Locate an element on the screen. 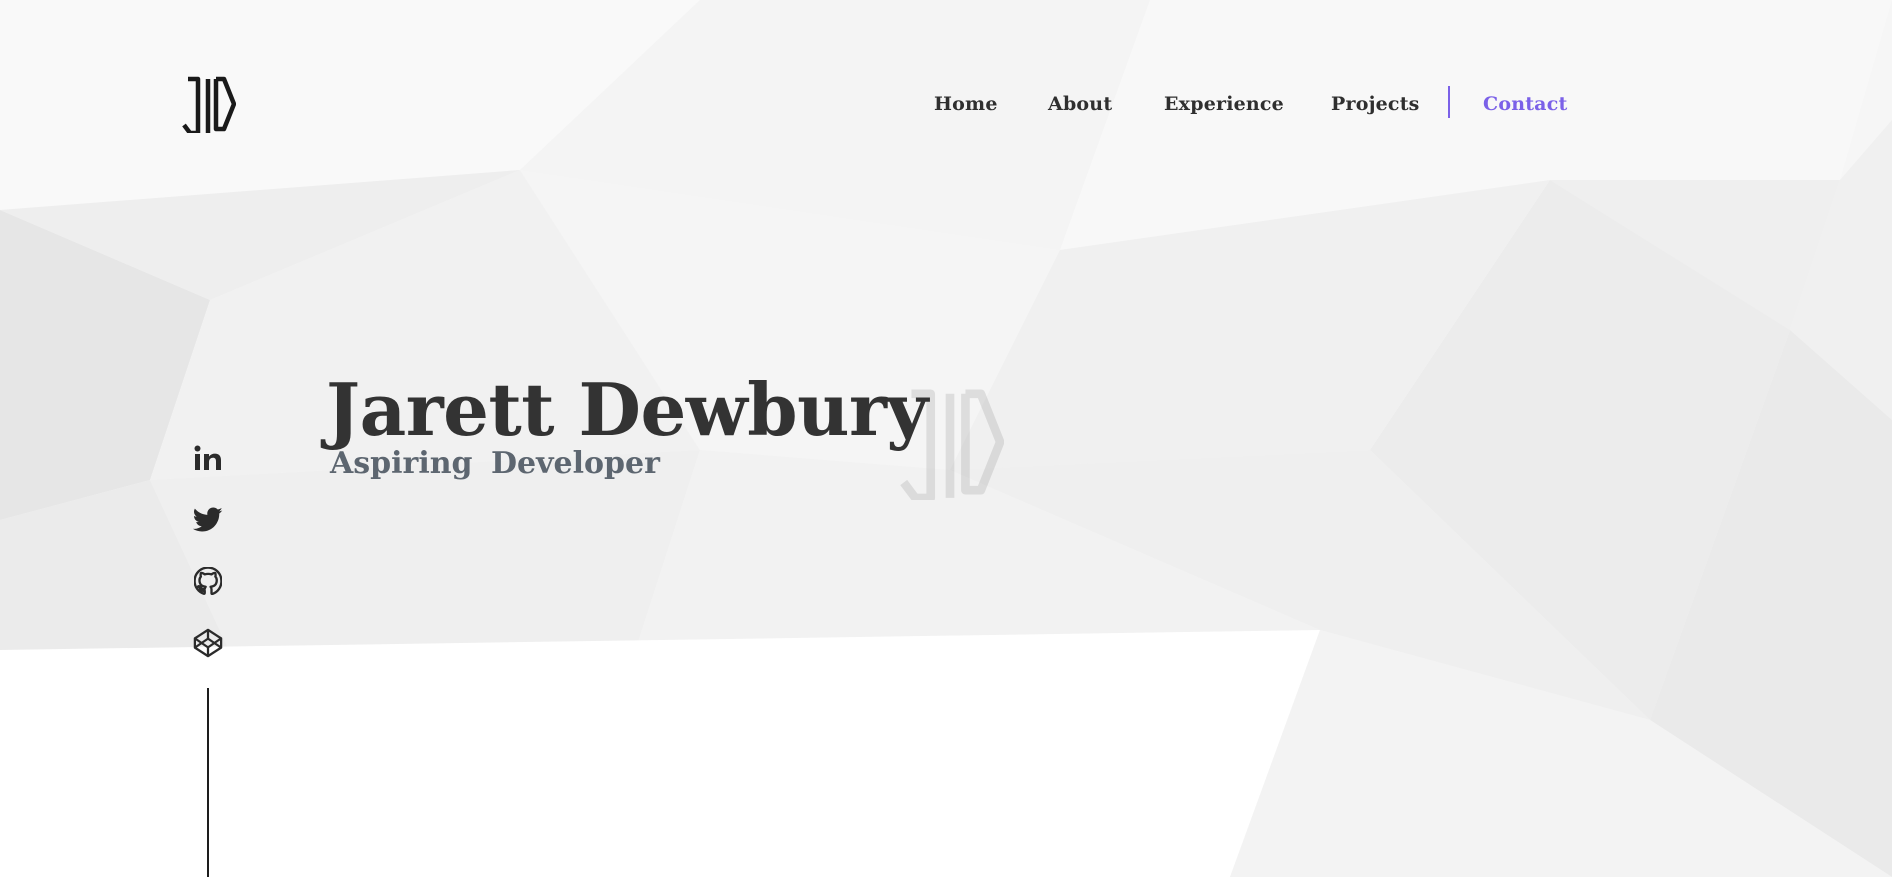  main-nav: Home About Experience Projects Contact is located at coordinates (946, 104).